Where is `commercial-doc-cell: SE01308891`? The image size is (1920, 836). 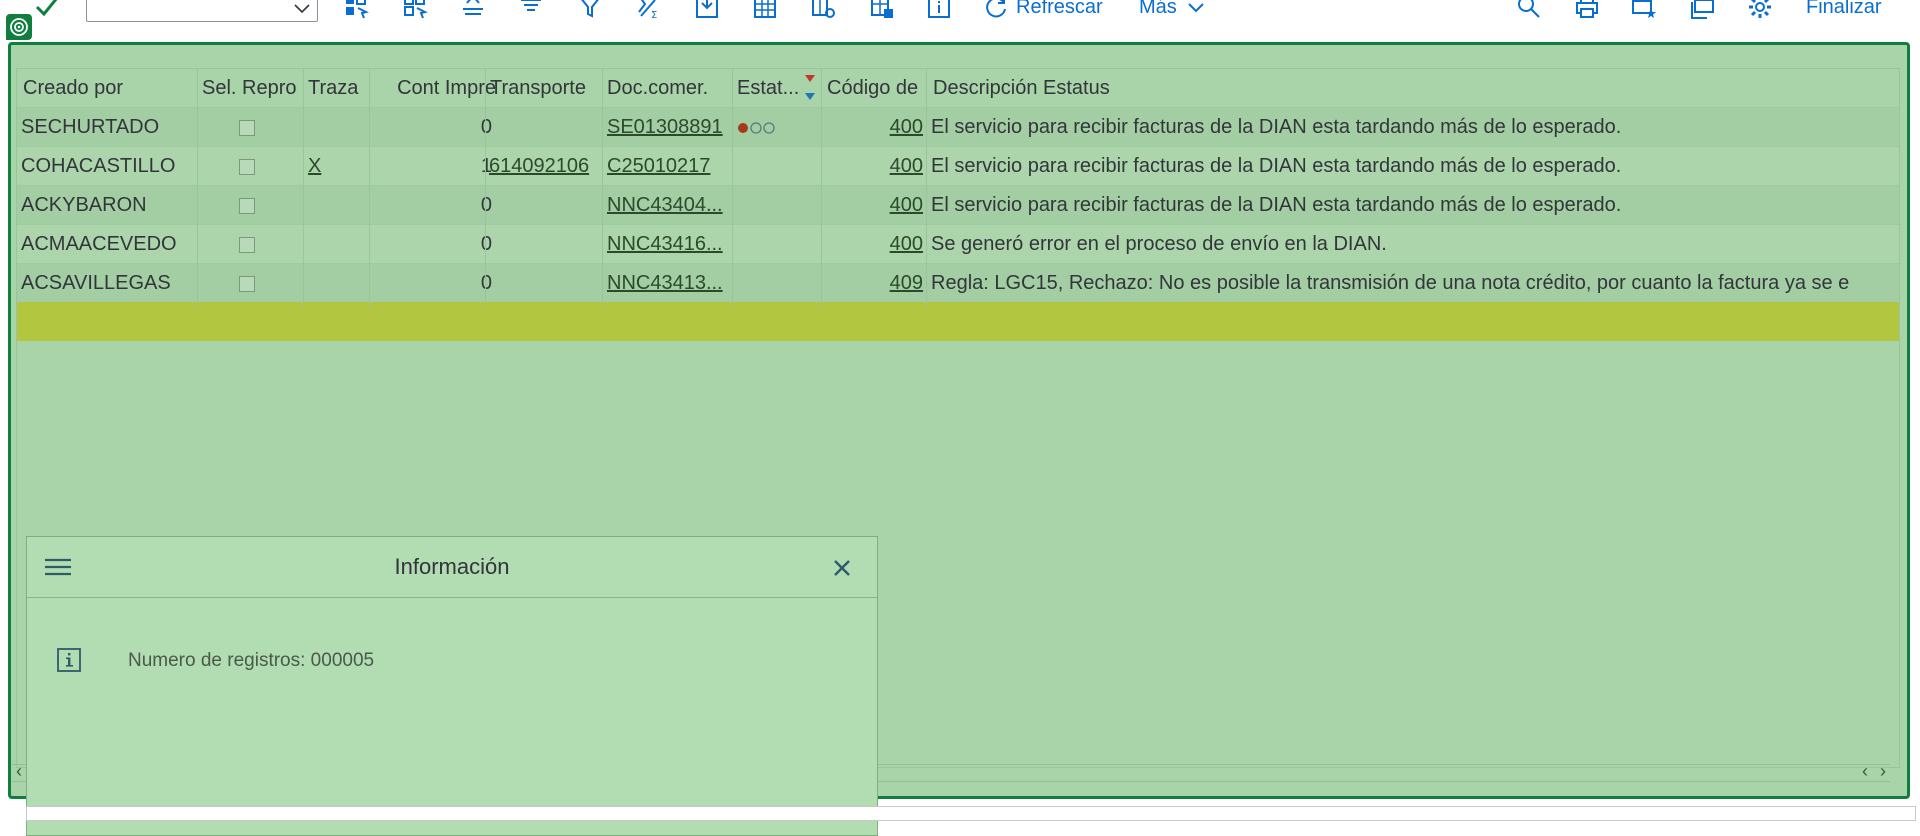
commercial-doc-cell: SE01308891 is located at coordinates (669, 127).